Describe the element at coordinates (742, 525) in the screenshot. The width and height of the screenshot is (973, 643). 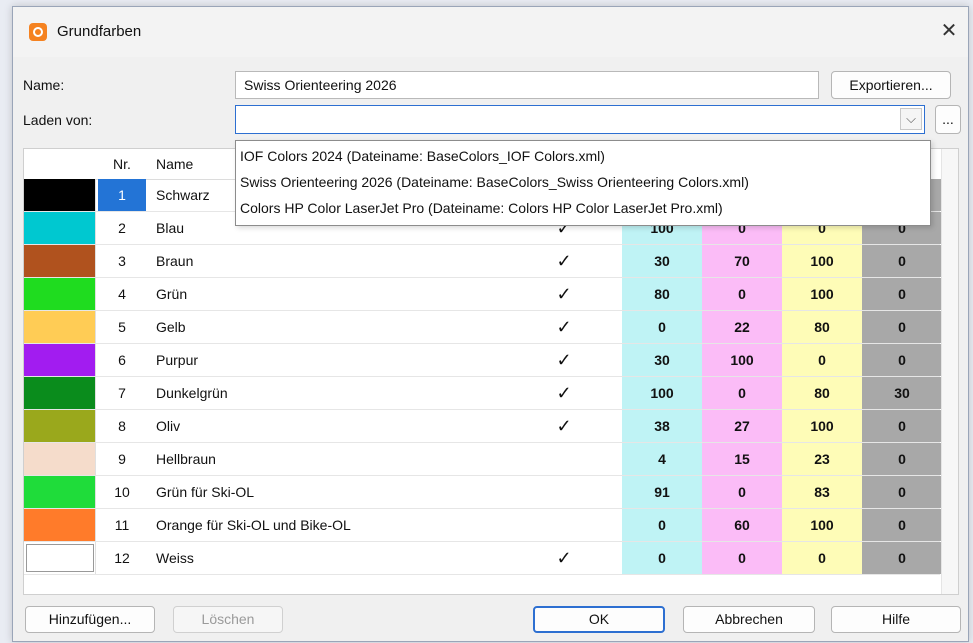
I see `magenta-value: 60` at that location.